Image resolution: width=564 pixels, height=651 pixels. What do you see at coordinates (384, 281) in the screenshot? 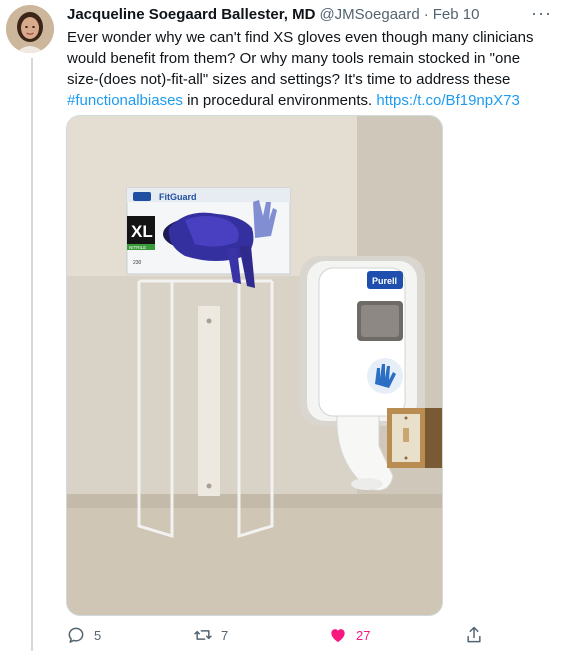
I see `dispenser-brand: Purell` at bounding box center [384, 281].